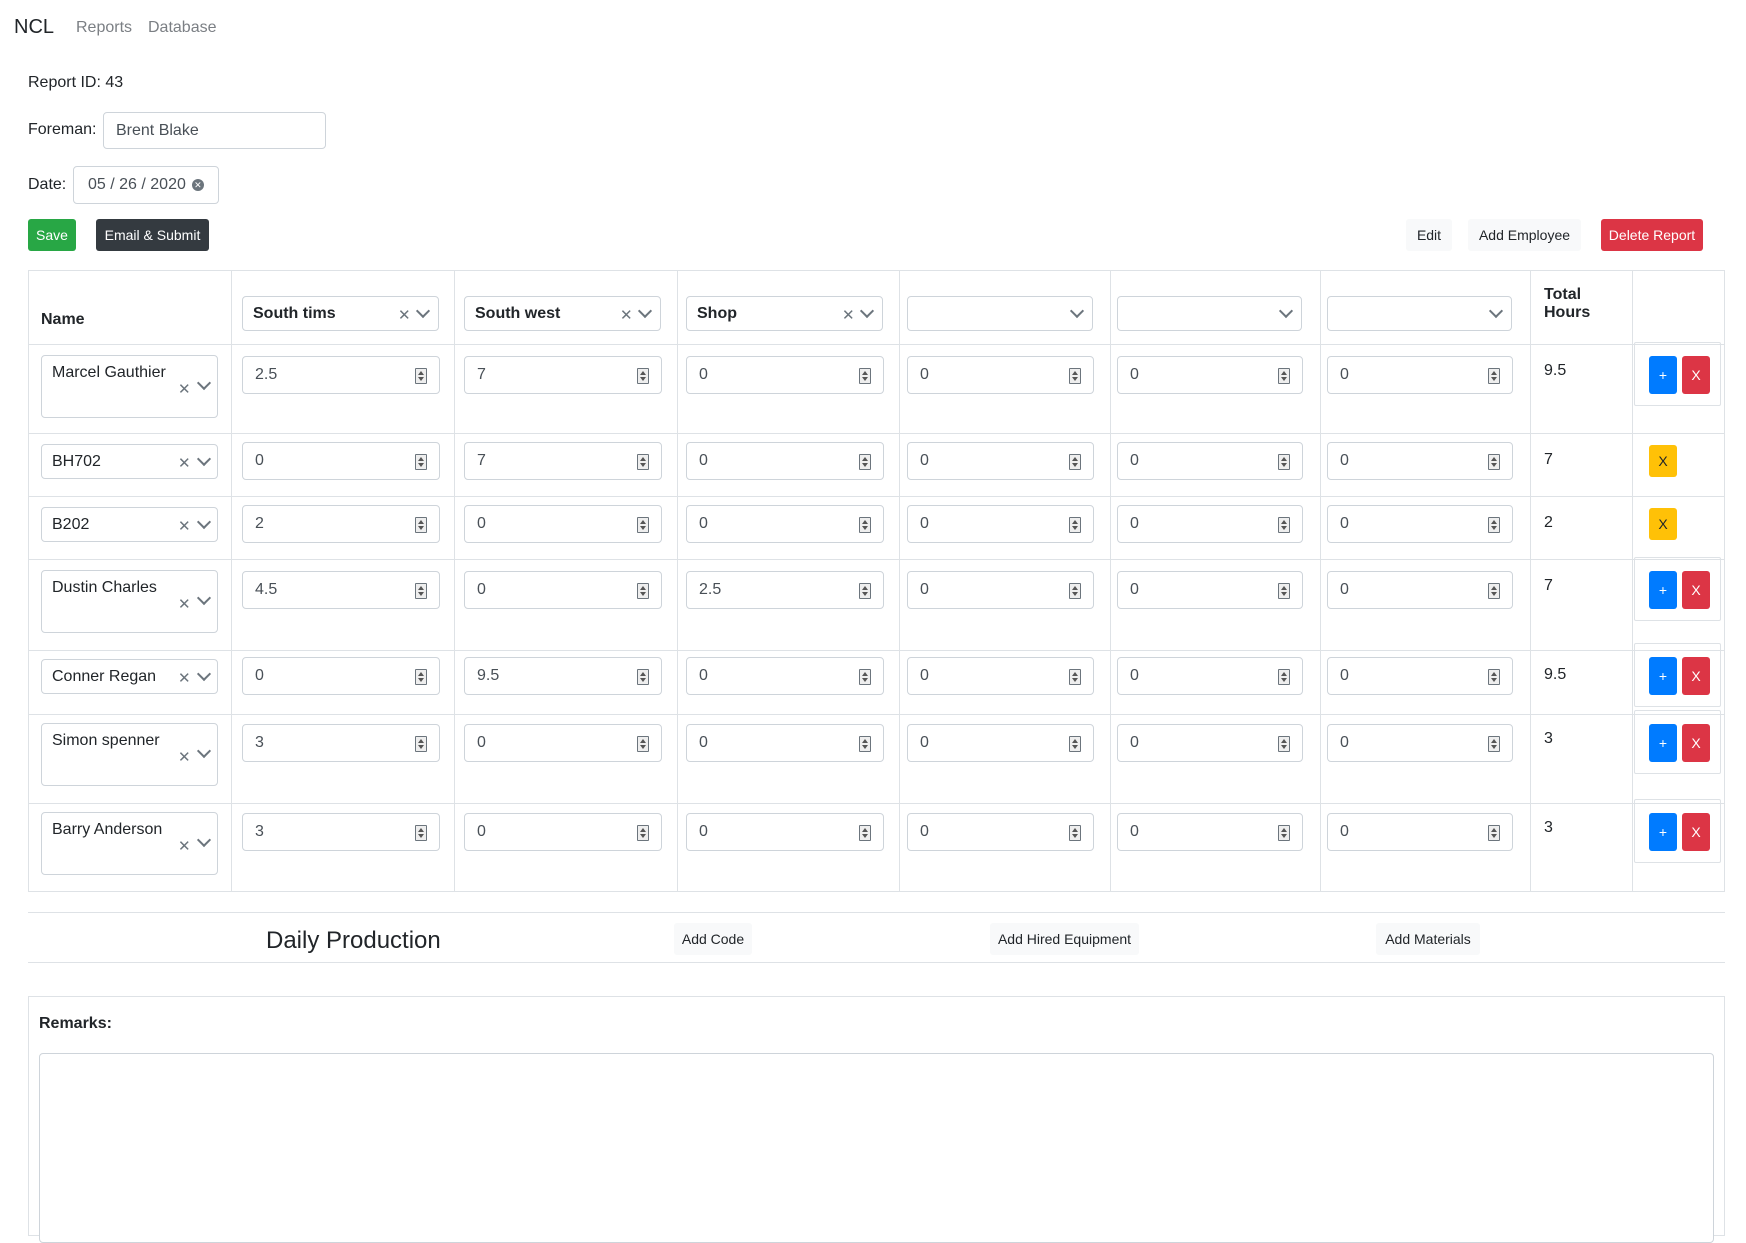 The image size is (1746, 1243). I want to click on delete-report-button: Delete Report, so click(1652, 235).